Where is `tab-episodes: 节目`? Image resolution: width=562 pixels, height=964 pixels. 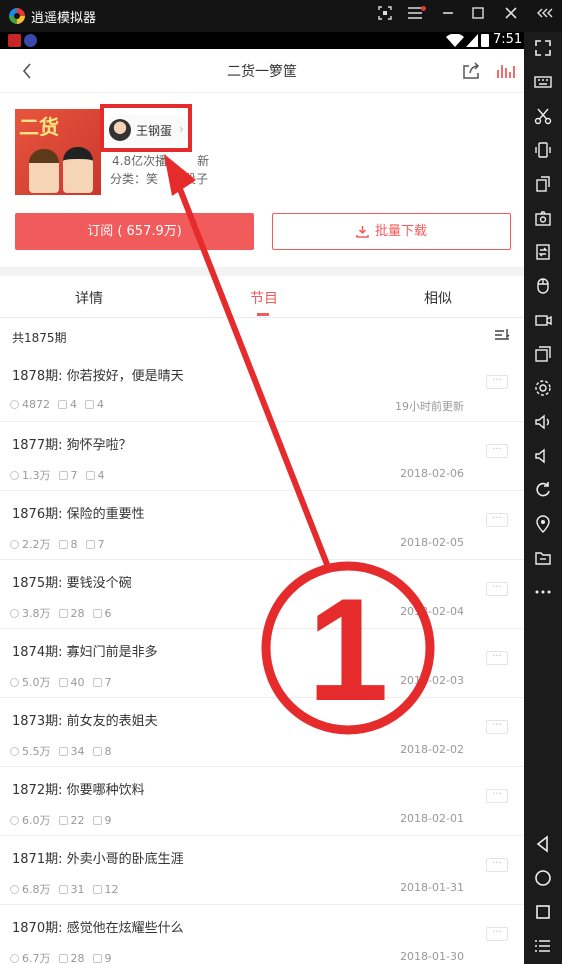 tab-episodes: 节目 is located at coordinates (264, 298).